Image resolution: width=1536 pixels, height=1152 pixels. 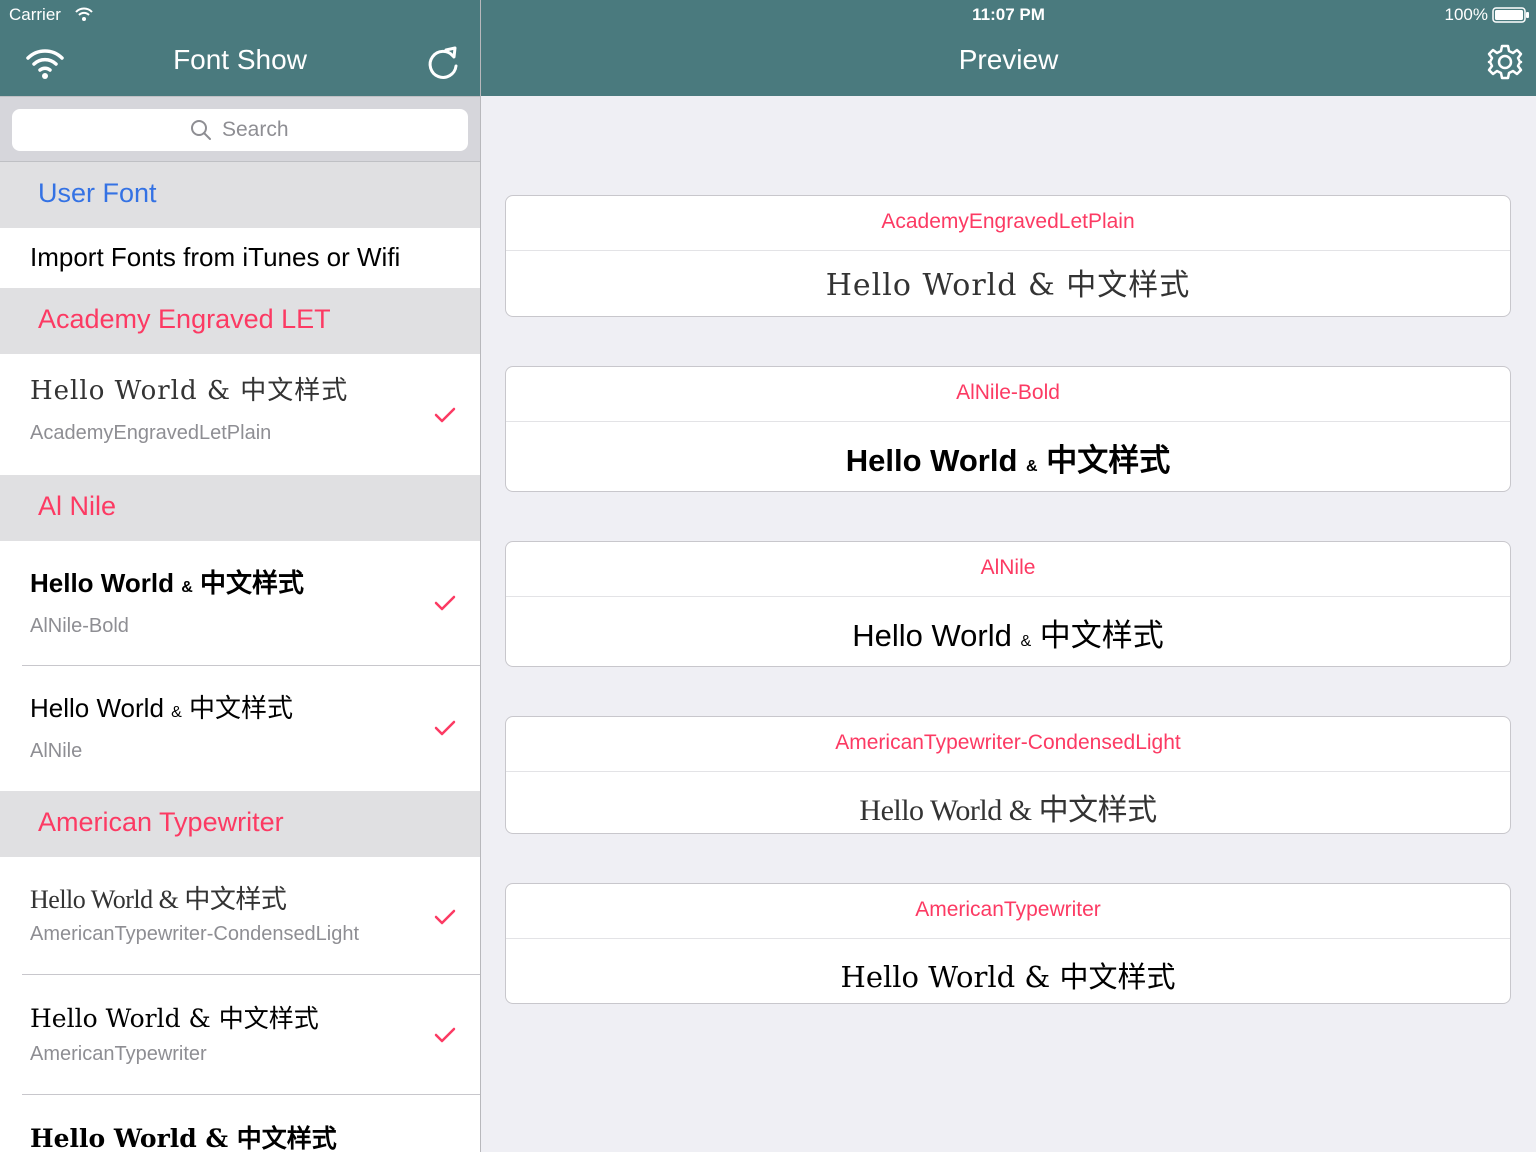 What do you see at coordinates (161, 822) in the screenshot?
I see `section-header-label: American Typewriter` at bounding box center [161, 822].